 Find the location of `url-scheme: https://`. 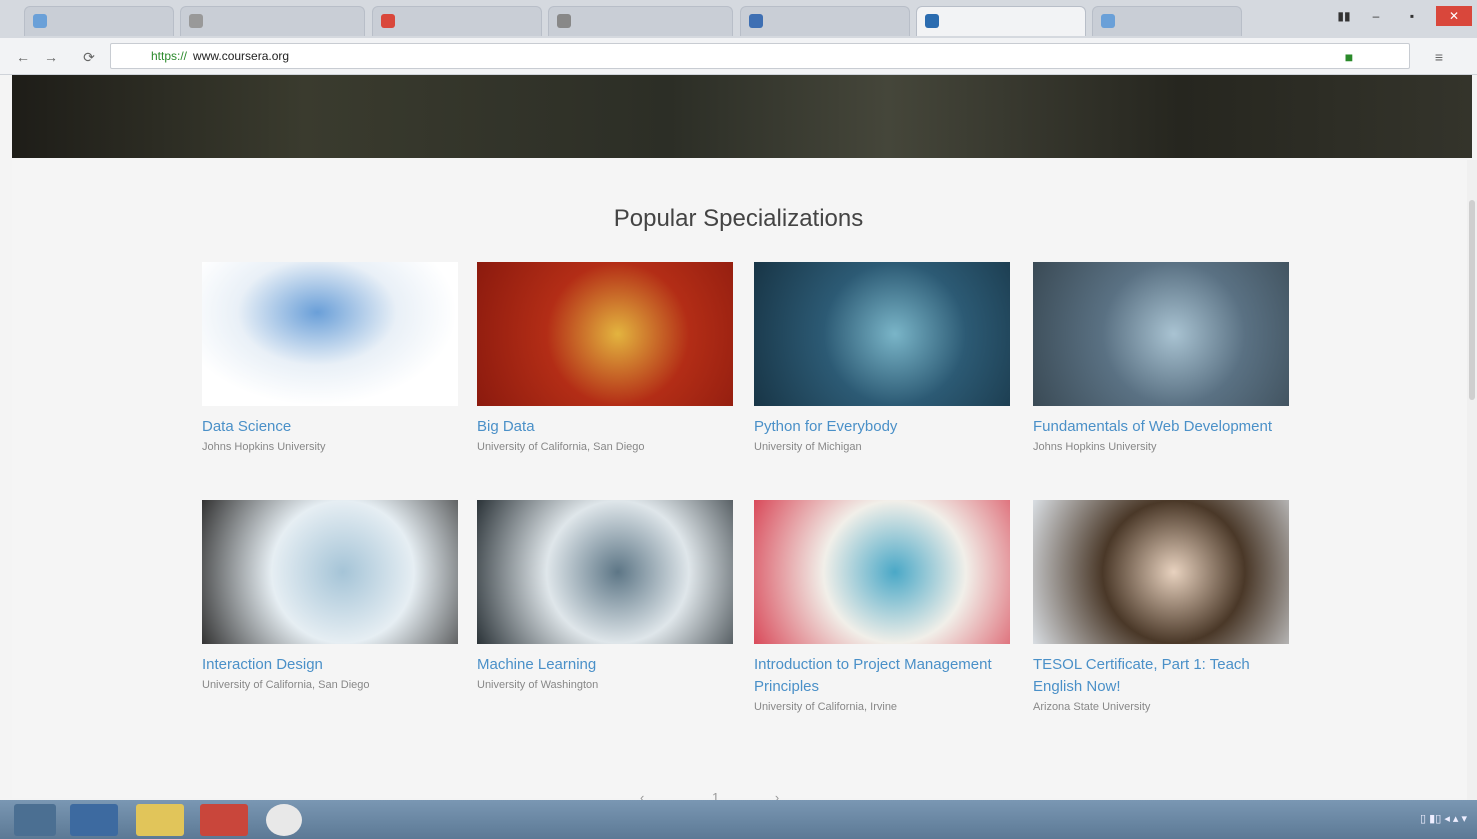

url-scheme: https:// is located at coordinates (169, 56).